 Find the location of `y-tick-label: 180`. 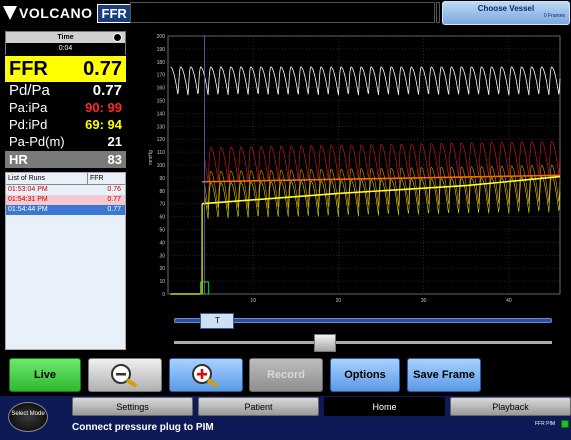

y-tick-label: 180 is located at coordinates (161, 63).